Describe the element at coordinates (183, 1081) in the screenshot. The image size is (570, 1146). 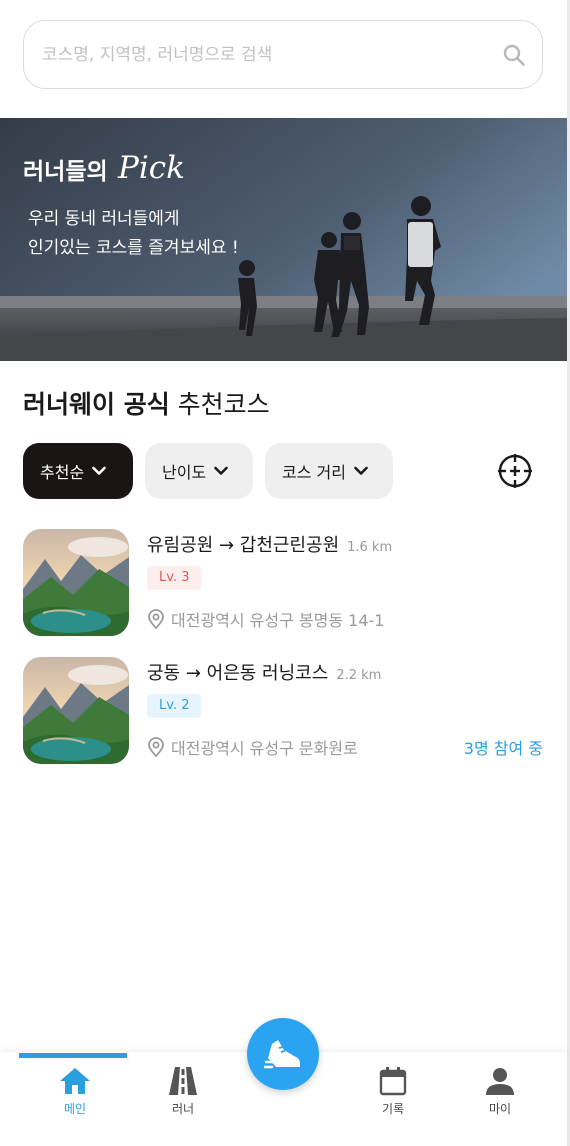
I see `road-icon` at that location.